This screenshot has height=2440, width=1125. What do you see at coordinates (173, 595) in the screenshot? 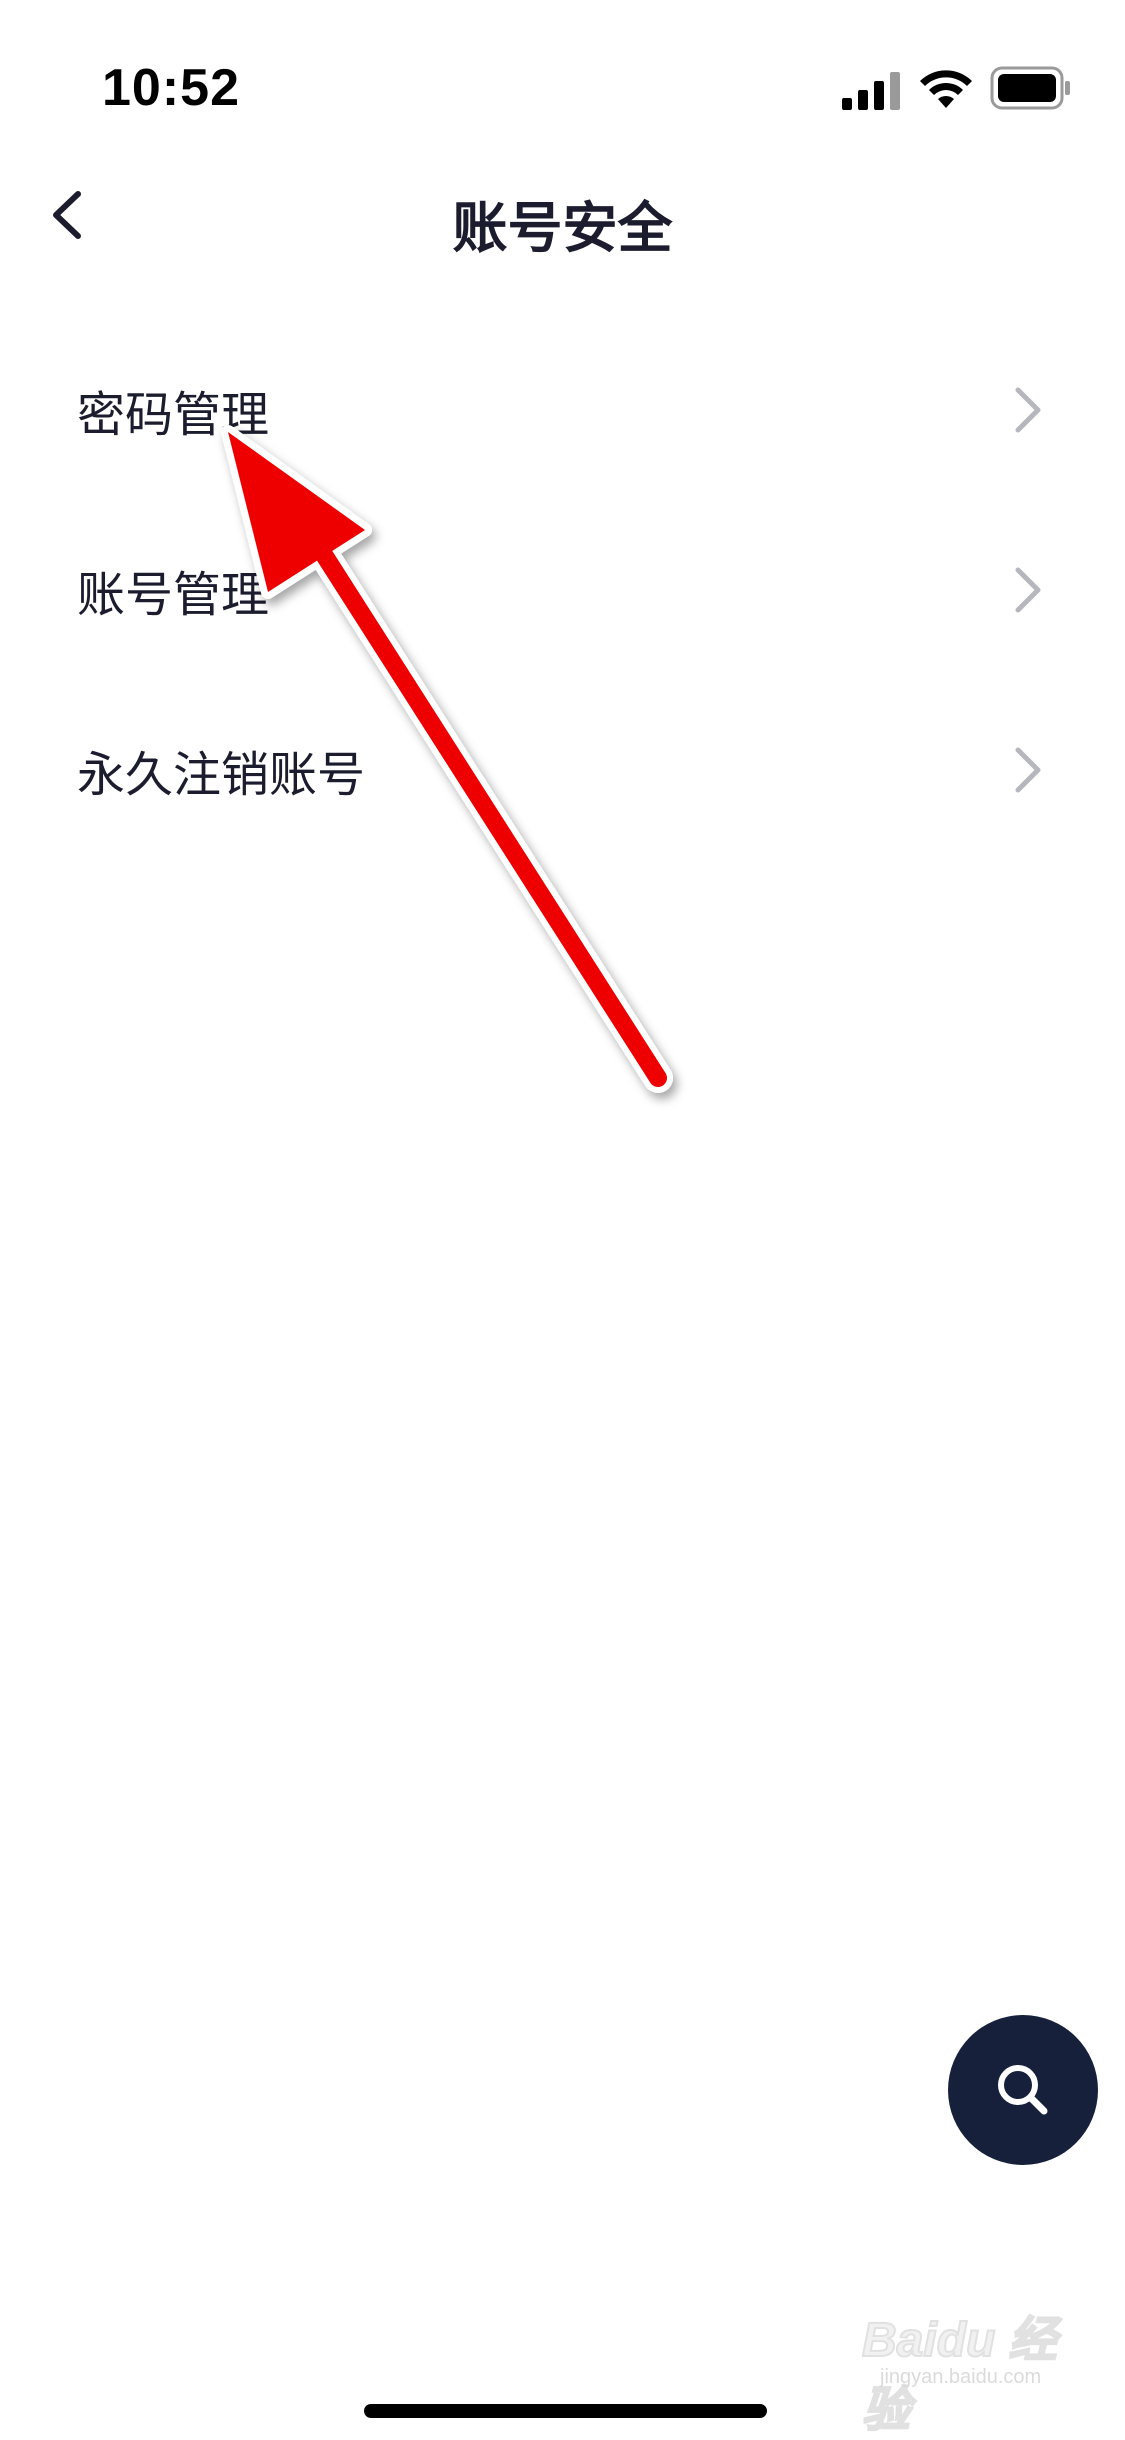
I see `menu-item-label: 账号管理` at bounding box center [173, 595].